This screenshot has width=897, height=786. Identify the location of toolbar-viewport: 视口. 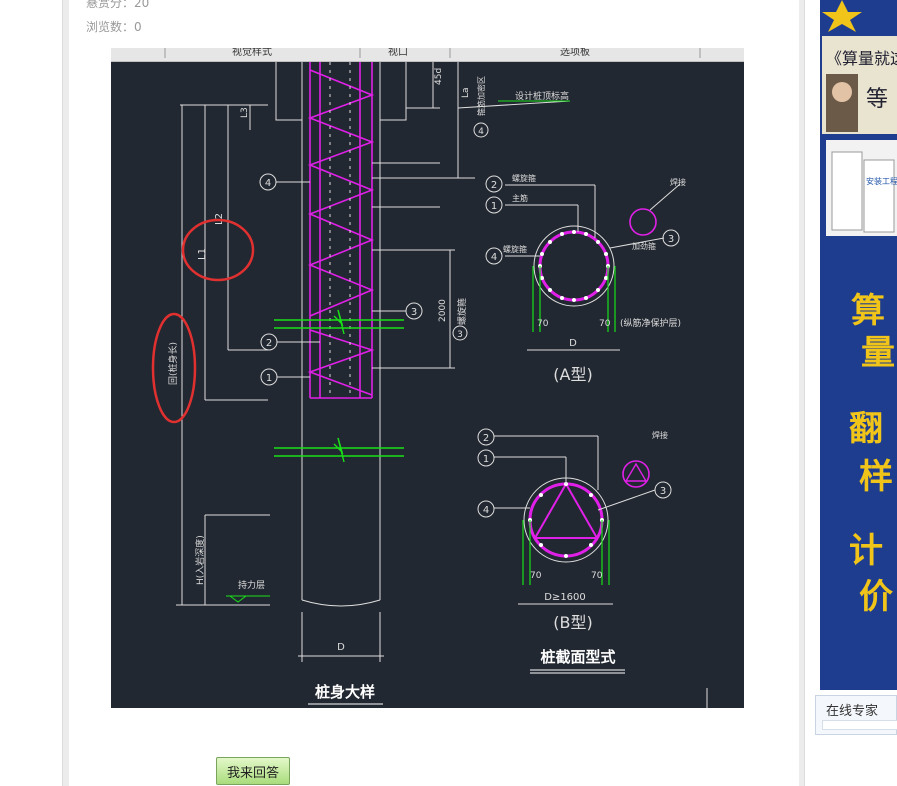
(398, 53).